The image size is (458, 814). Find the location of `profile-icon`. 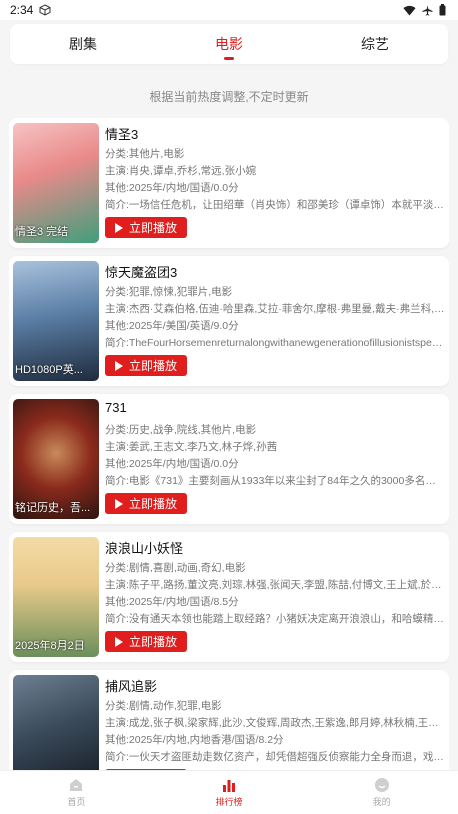

profile-icon is located at coordinates (381, 785).